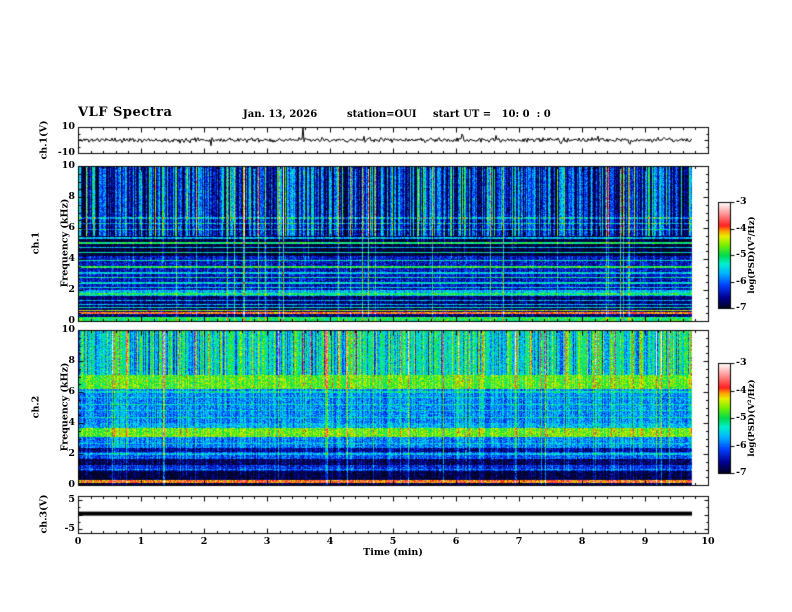 This screenshot has width=792, height=612. I want to click on ch3-voltage-axis-label: ch.3(V), so click(44, 514).